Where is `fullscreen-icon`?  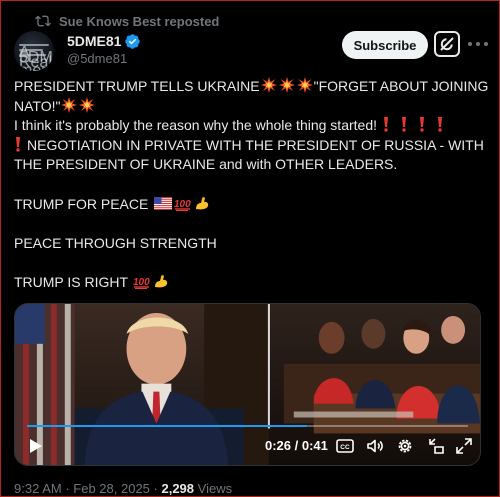 fullscreen-icon is located at coordinates (464, 446).